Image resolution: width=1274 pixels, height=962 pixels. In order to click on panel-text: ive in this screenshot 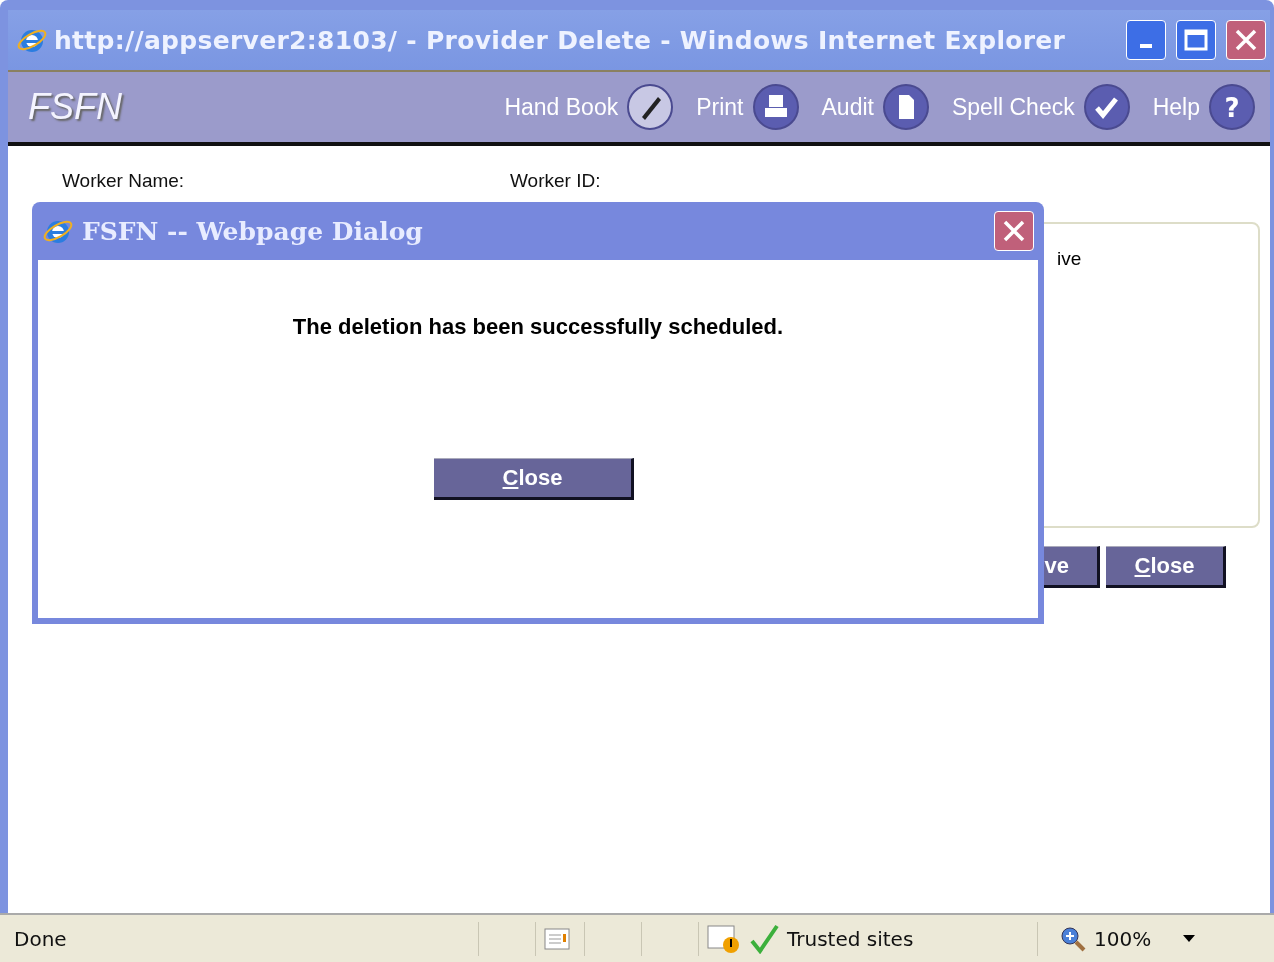, I will do `click(1069, 258)`.